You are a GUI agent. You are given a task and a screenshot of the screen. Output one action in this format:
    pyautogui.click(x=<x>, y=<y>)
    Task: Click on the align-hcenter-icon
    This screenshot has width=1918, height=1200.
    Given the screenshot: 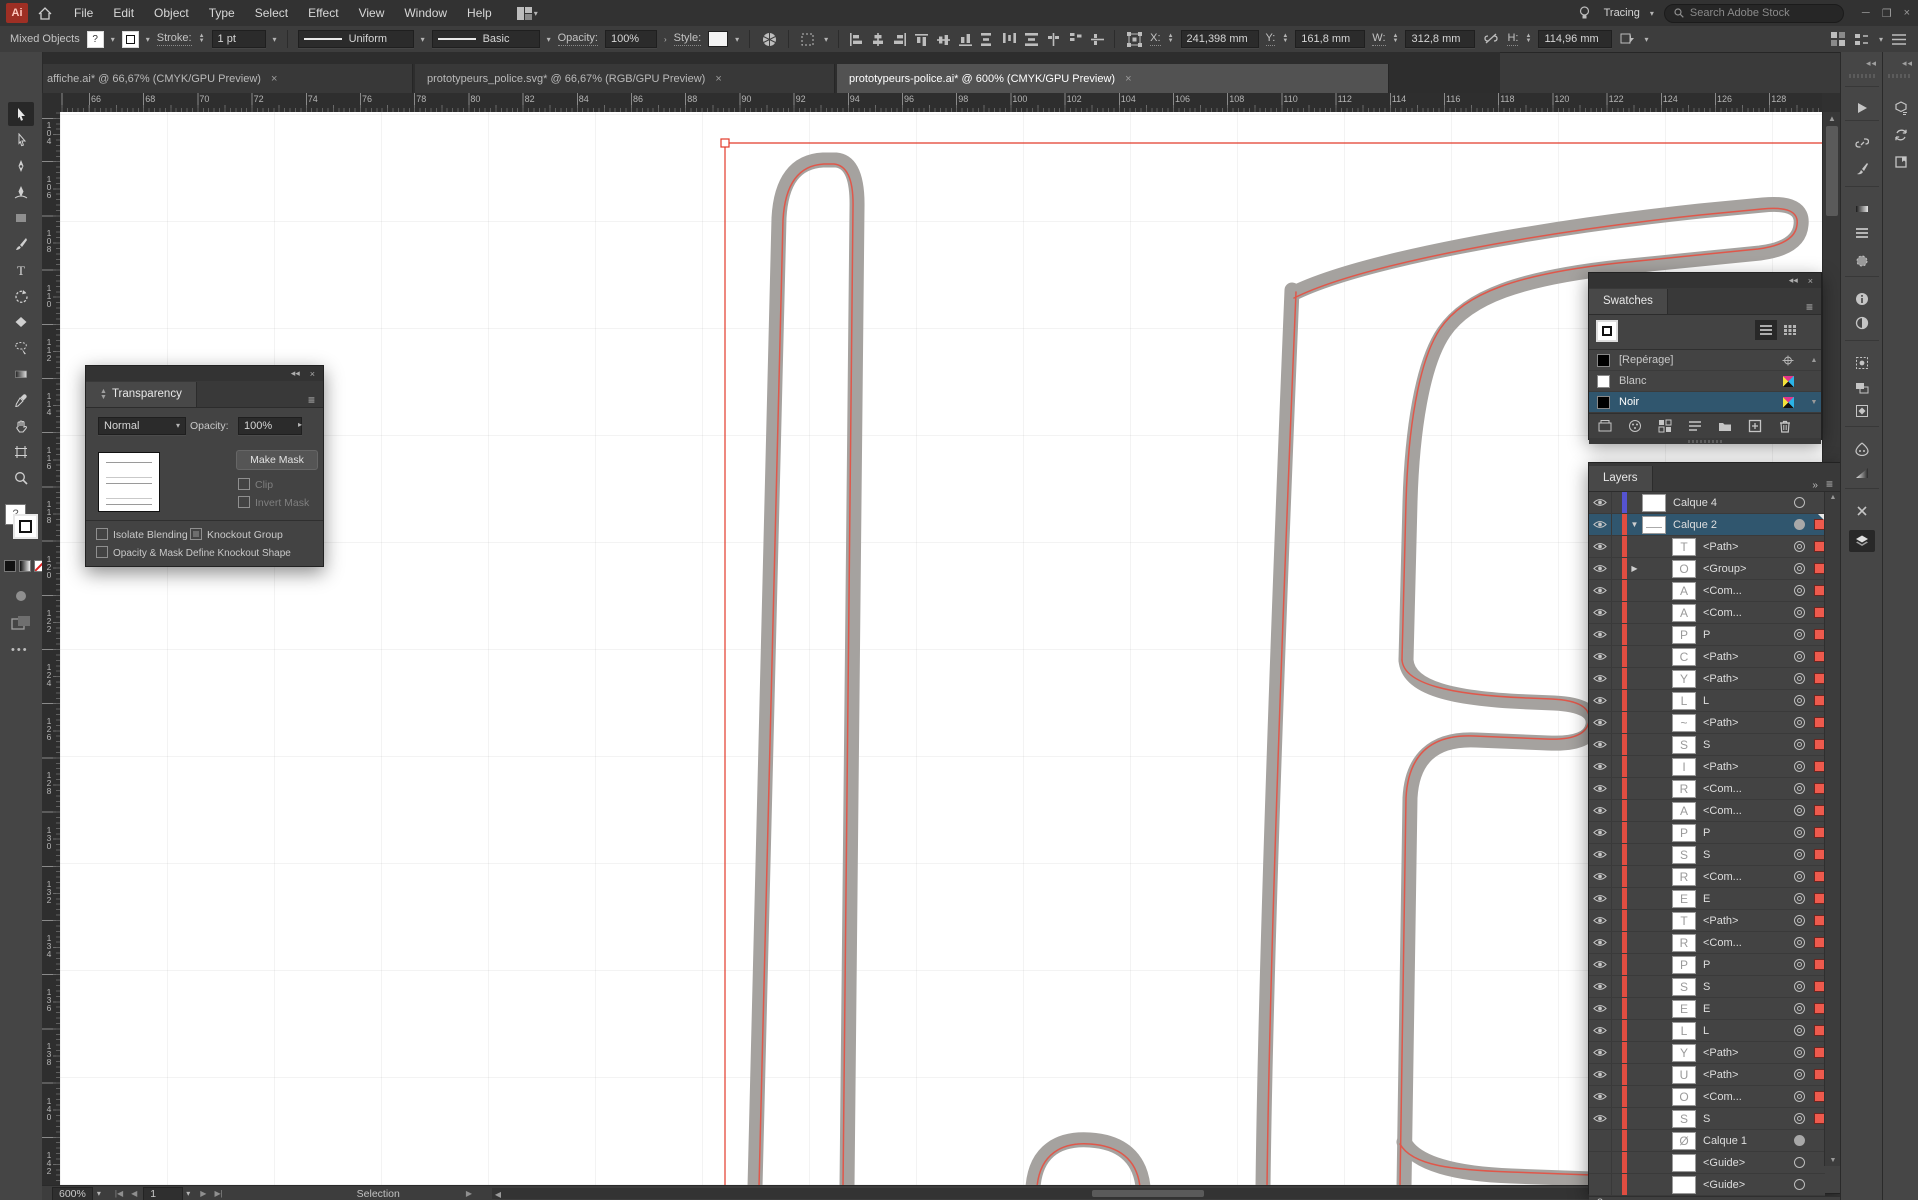 What is the action you would take?
    pyautogui.click(x=877, y=39)
    